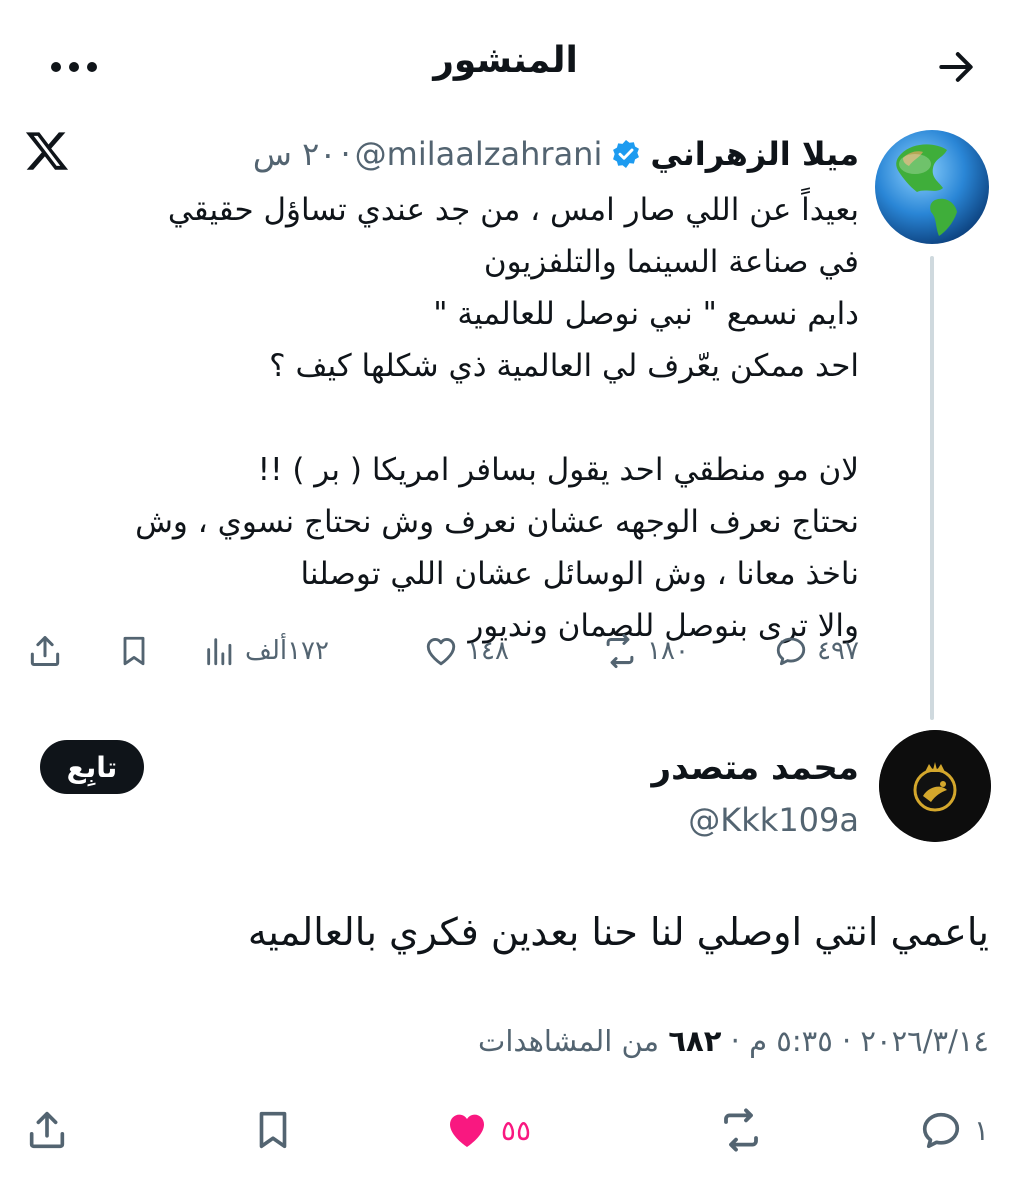 This screenshot has height=1200, width=1011. What do you see at coordinates (505, 60) in the screenshot?
I see `page-title: المنشور` at bounding box center [505, 60].